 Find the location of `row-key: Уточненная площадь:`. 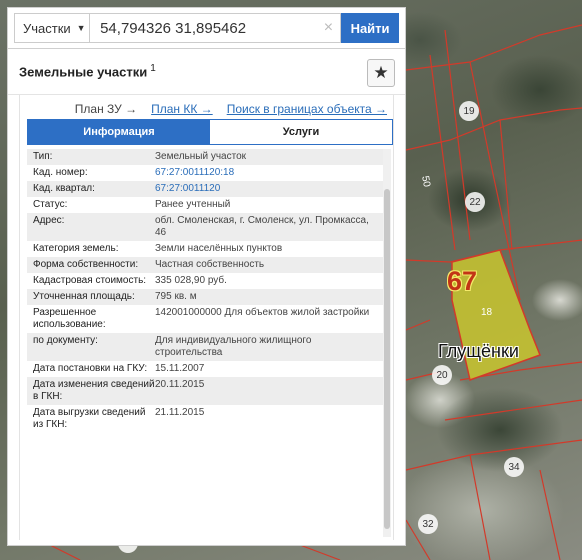

row-key: Уточненная площадь: is located at coordinates (84, 296).